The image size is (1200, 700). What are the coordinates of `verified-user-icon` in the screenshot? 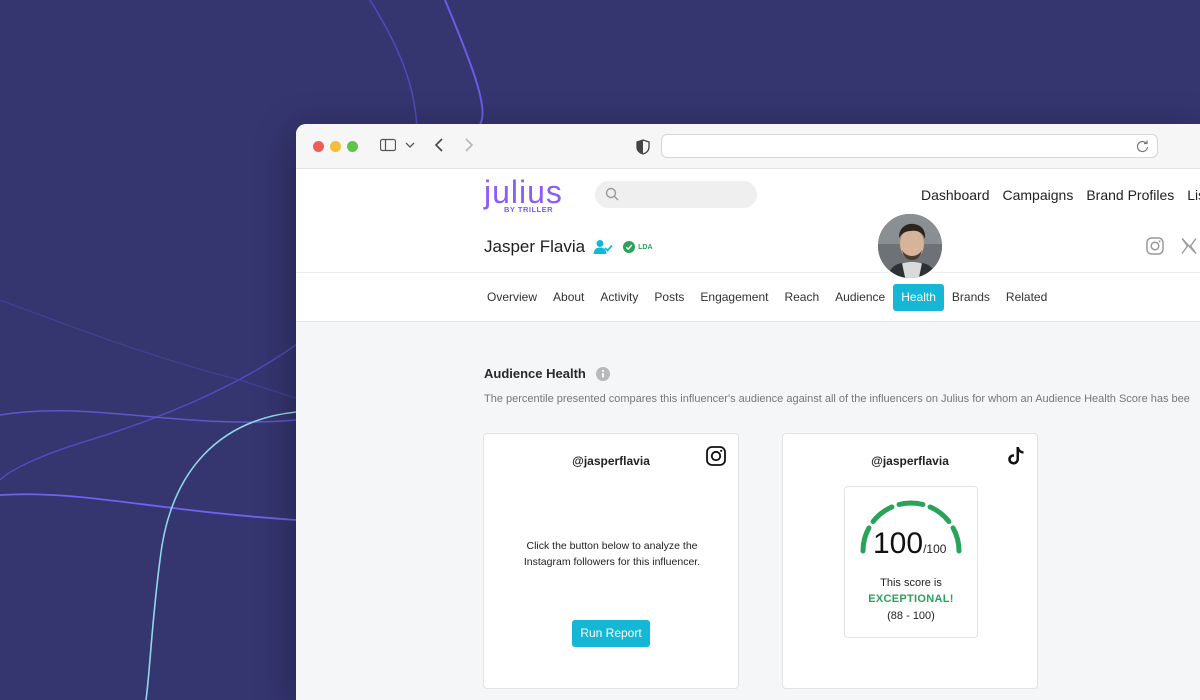 It's located at (603, 247).